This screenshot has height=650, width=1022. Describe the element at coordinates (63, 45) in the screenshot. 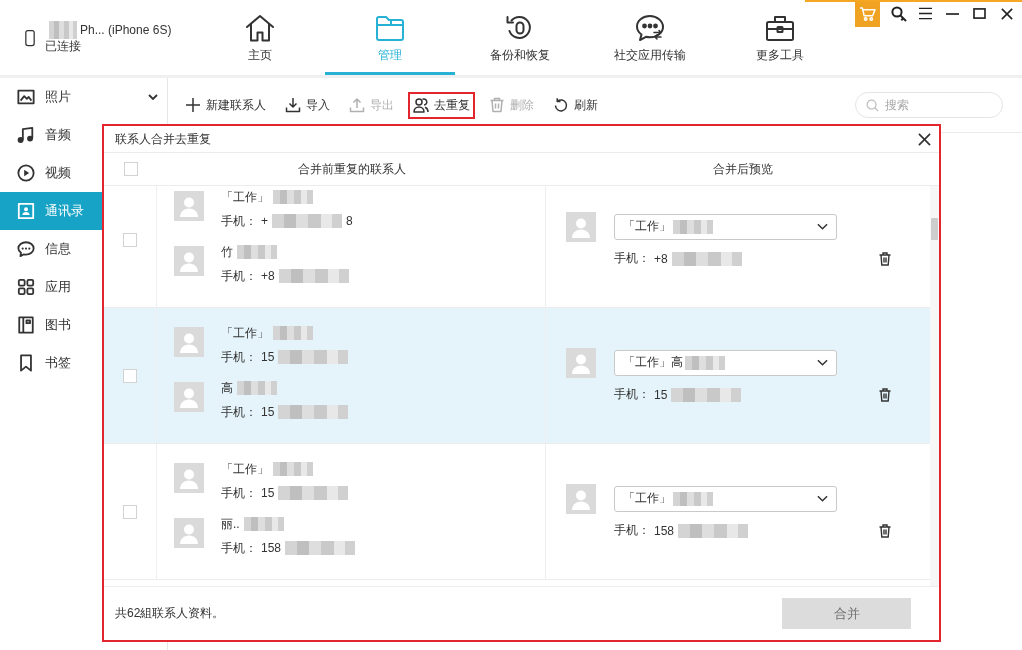

I see `connection-status: 已连接` at that location.